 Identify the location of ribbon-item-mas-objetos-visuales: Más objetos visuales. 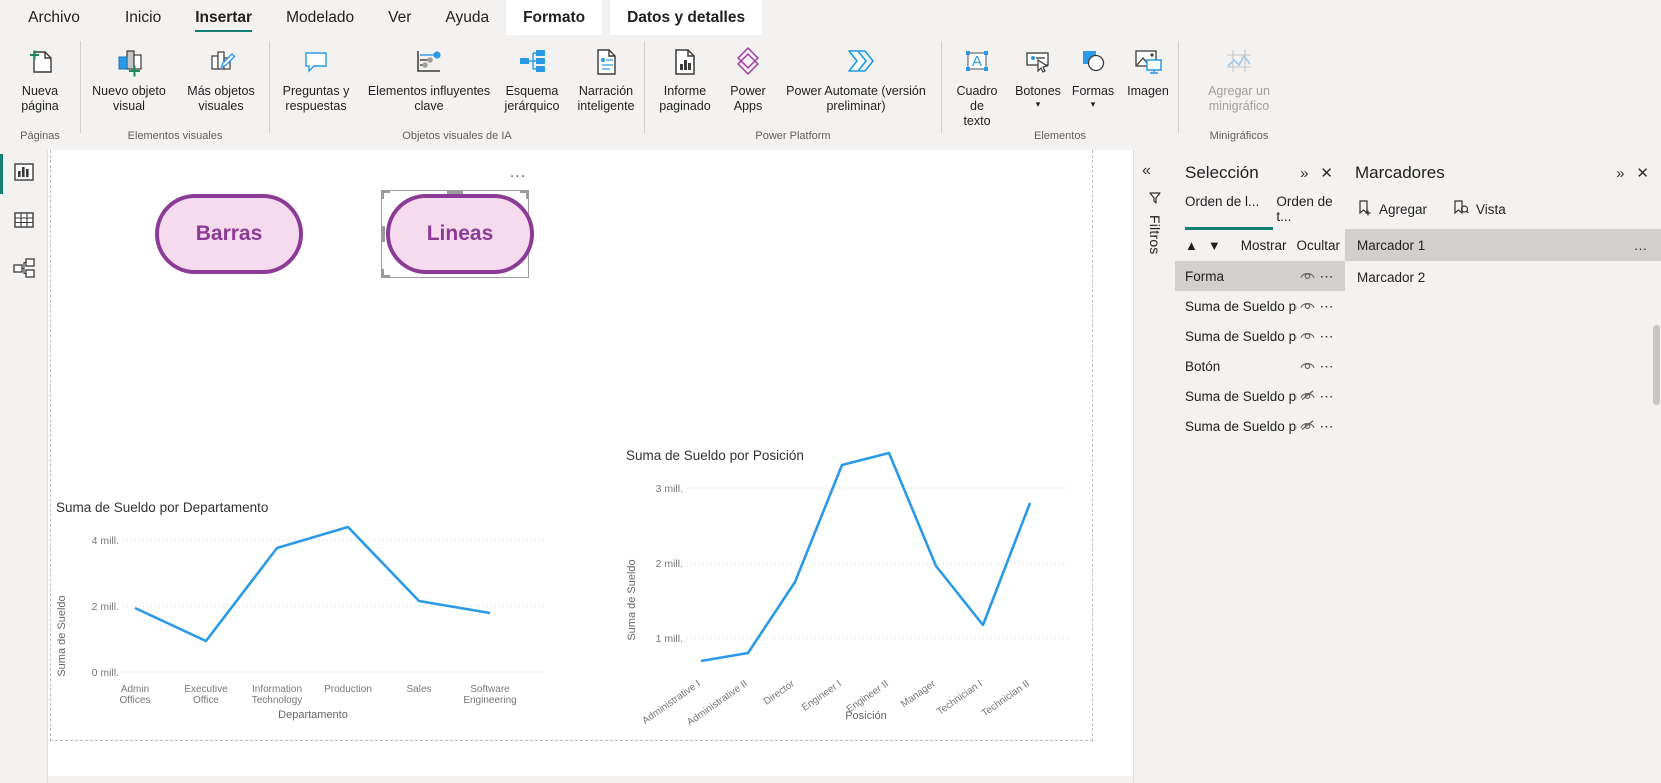
(221, 76).